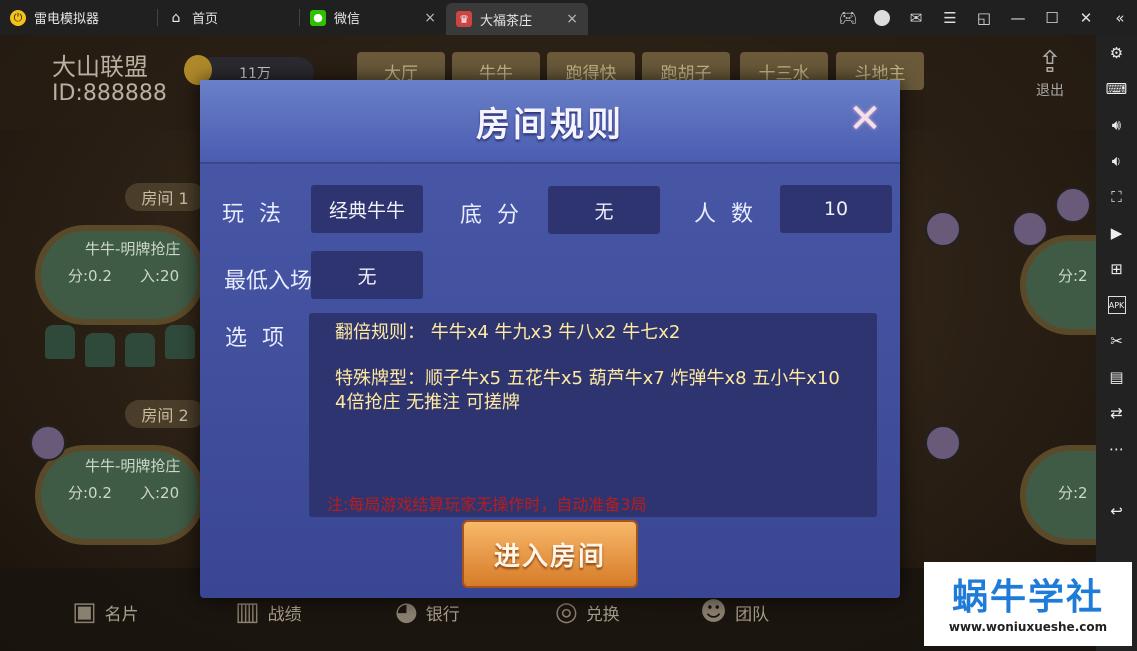 This screenshot has height=651, width=1137. What do you see at coordinates (1116, 233) in the screenshot?
I see `record-play-icon: ▶` at bounding box center [1116, 233].